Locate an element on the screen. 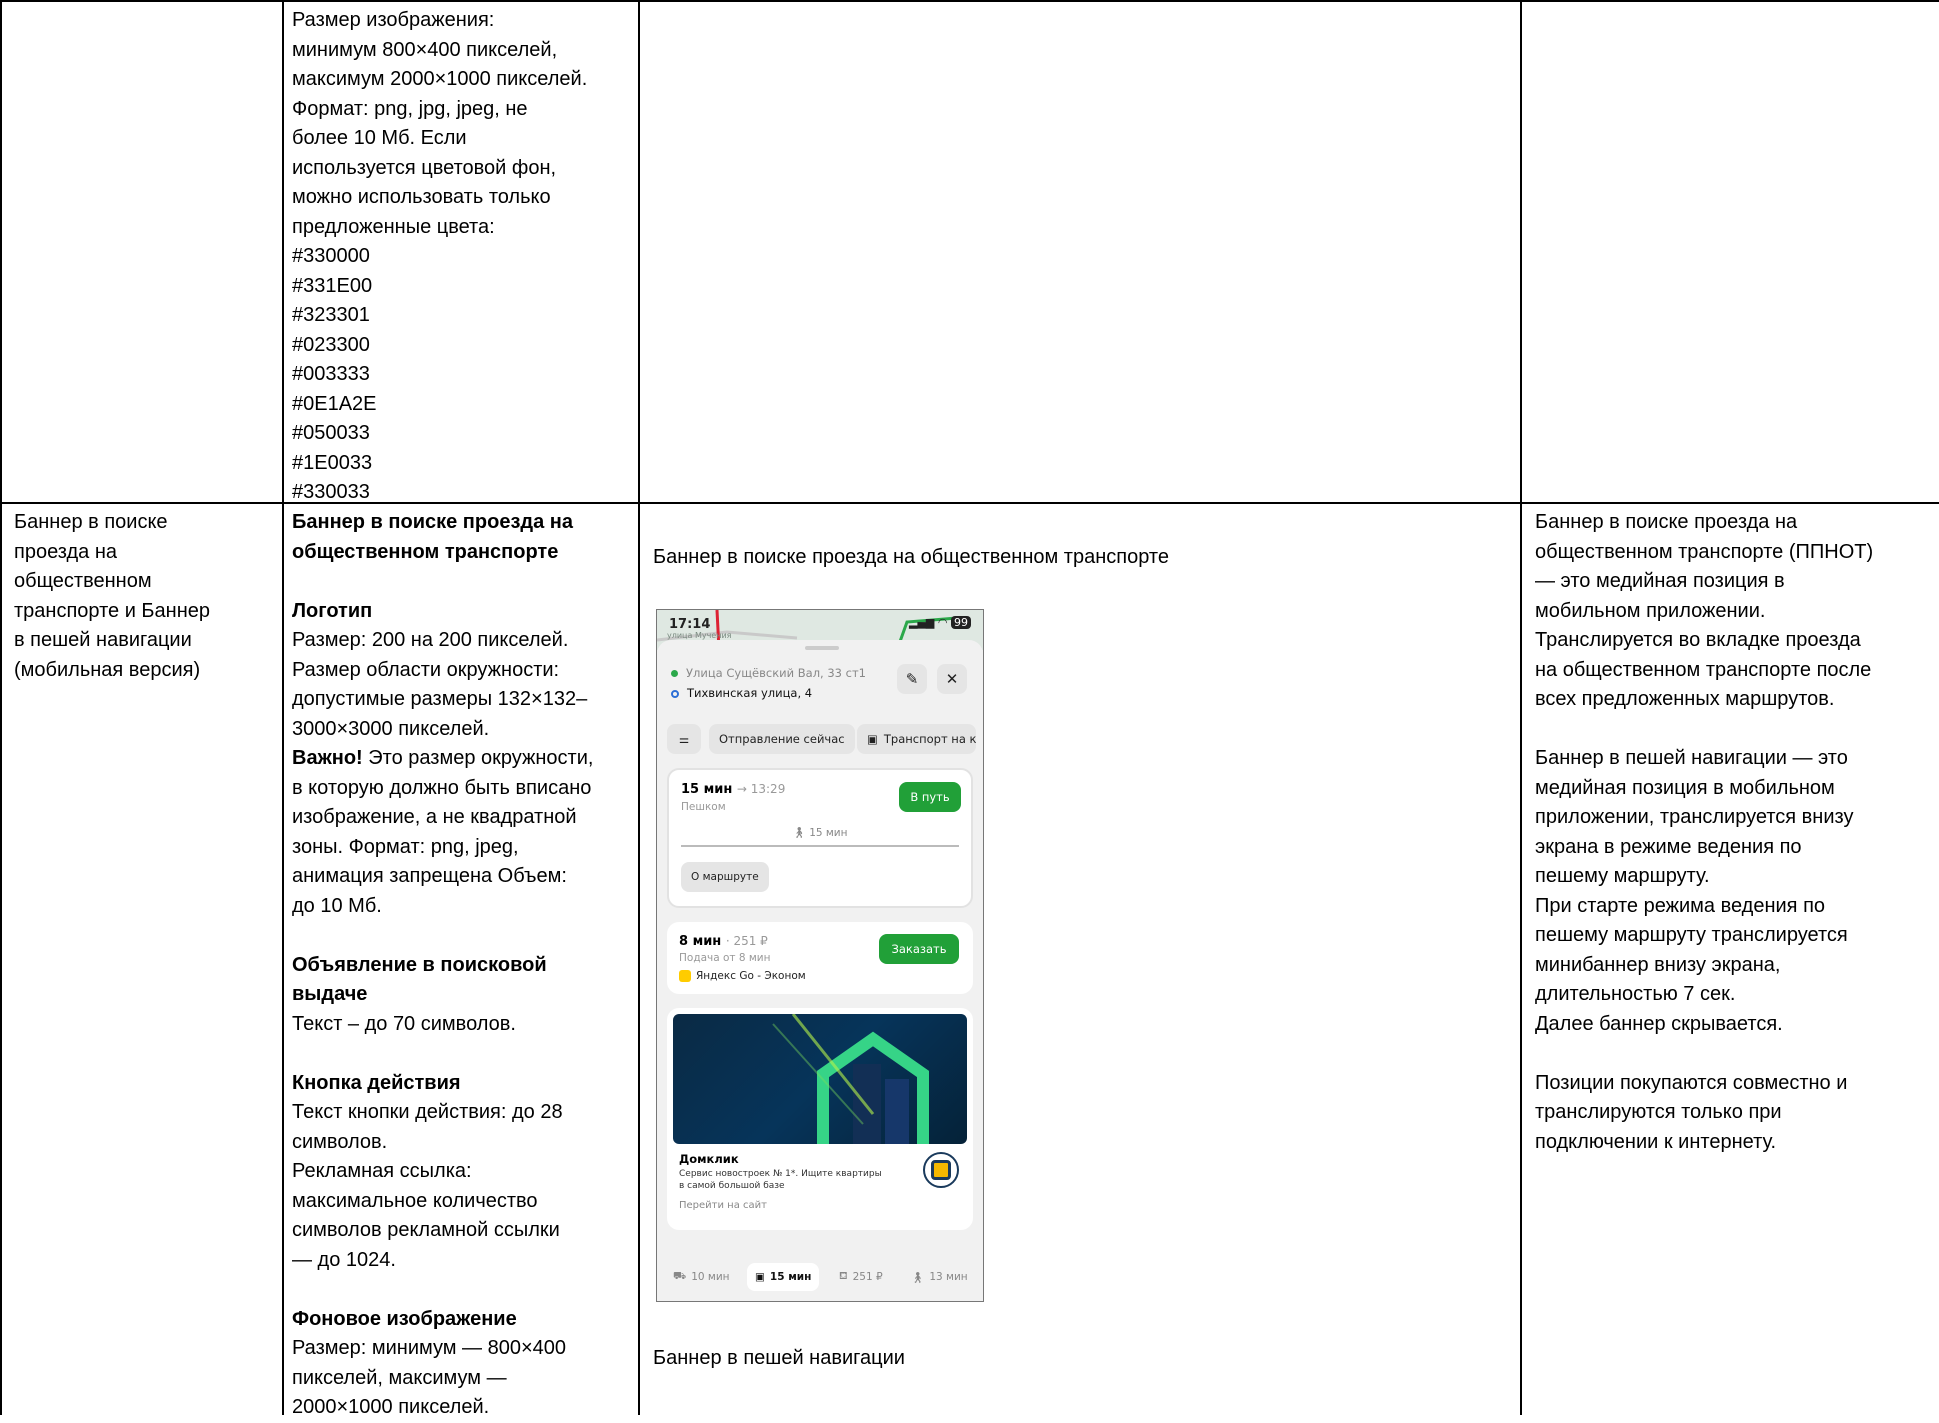 The height and width of the screenshot is (1423, 1939). spec-line: пикселей, максимум — is located at coordinates (399, 1377).